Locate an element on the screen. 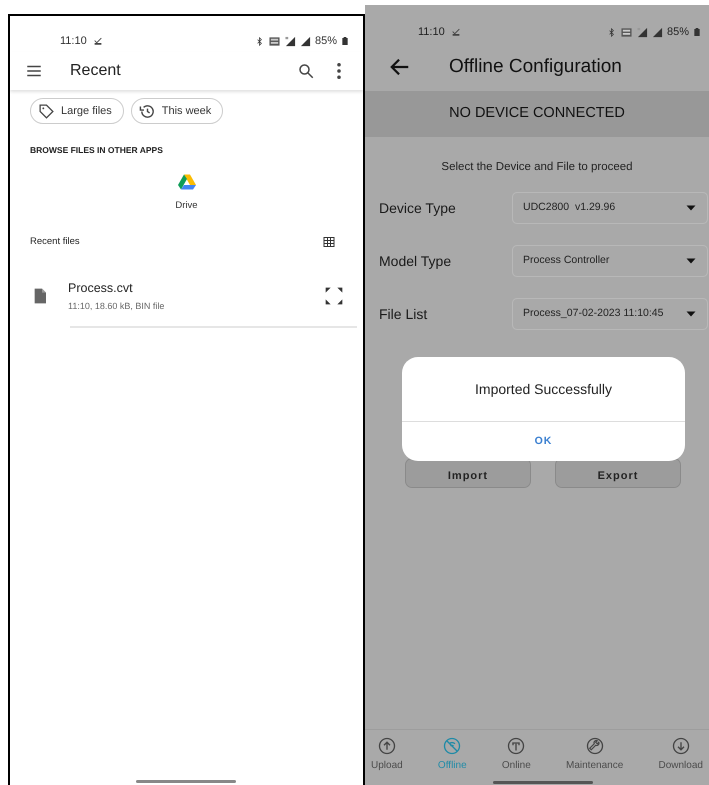 The width and height of the screenshot is (709, 785). grid-icon is located at coordinates (329, 242).